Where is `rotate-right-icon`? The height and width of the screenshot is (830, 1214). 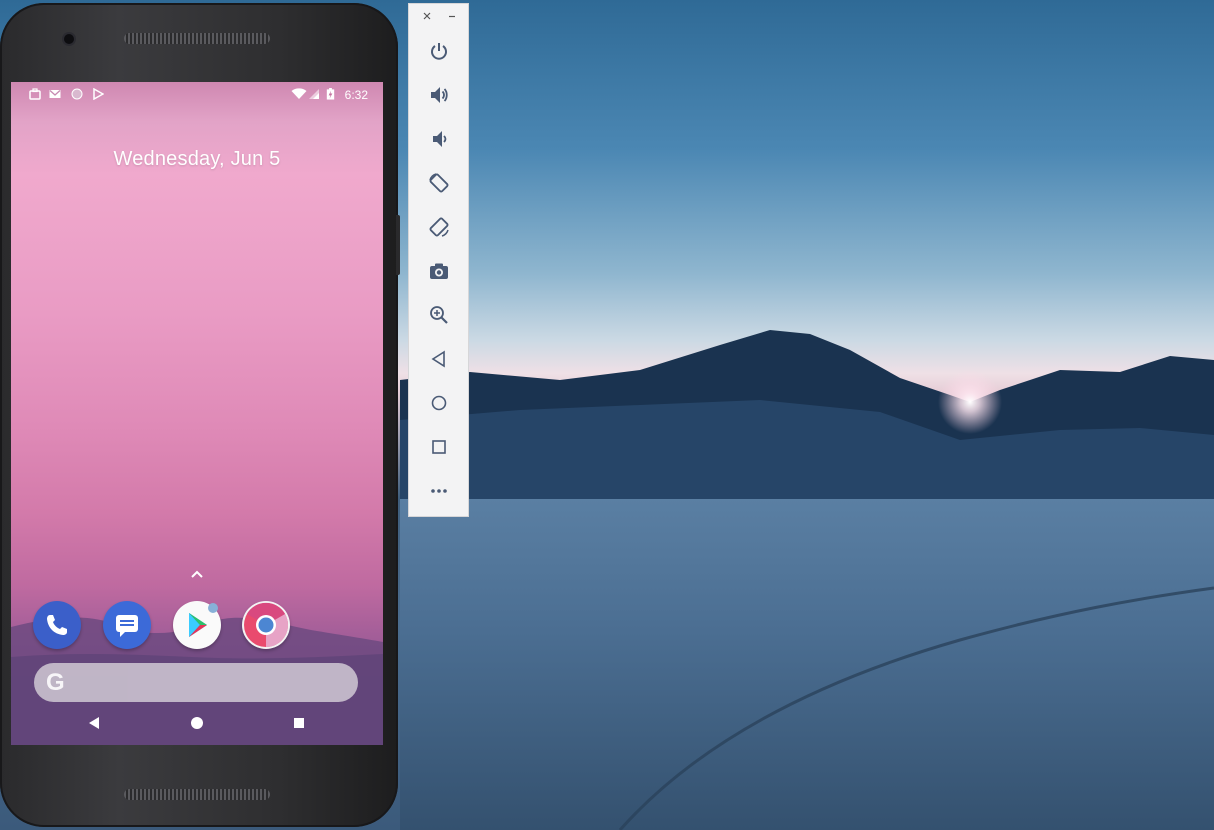
rotate-right-icon is located at coordinates (439, 227).